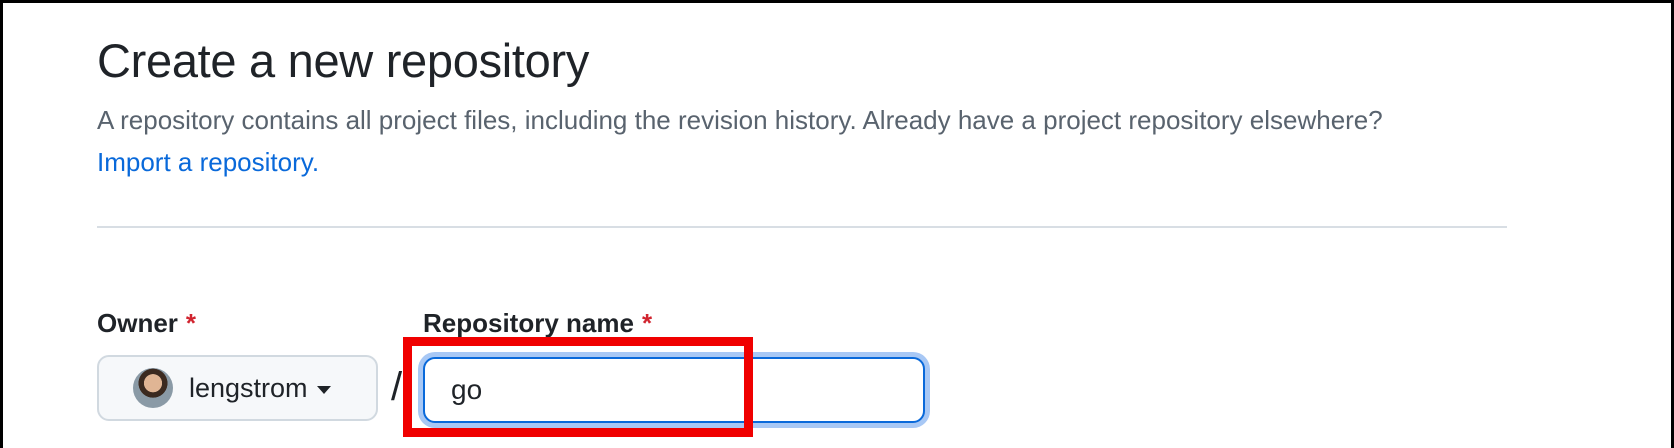  I want to click on repository-name-label: Repository name *, so click(537, 323).